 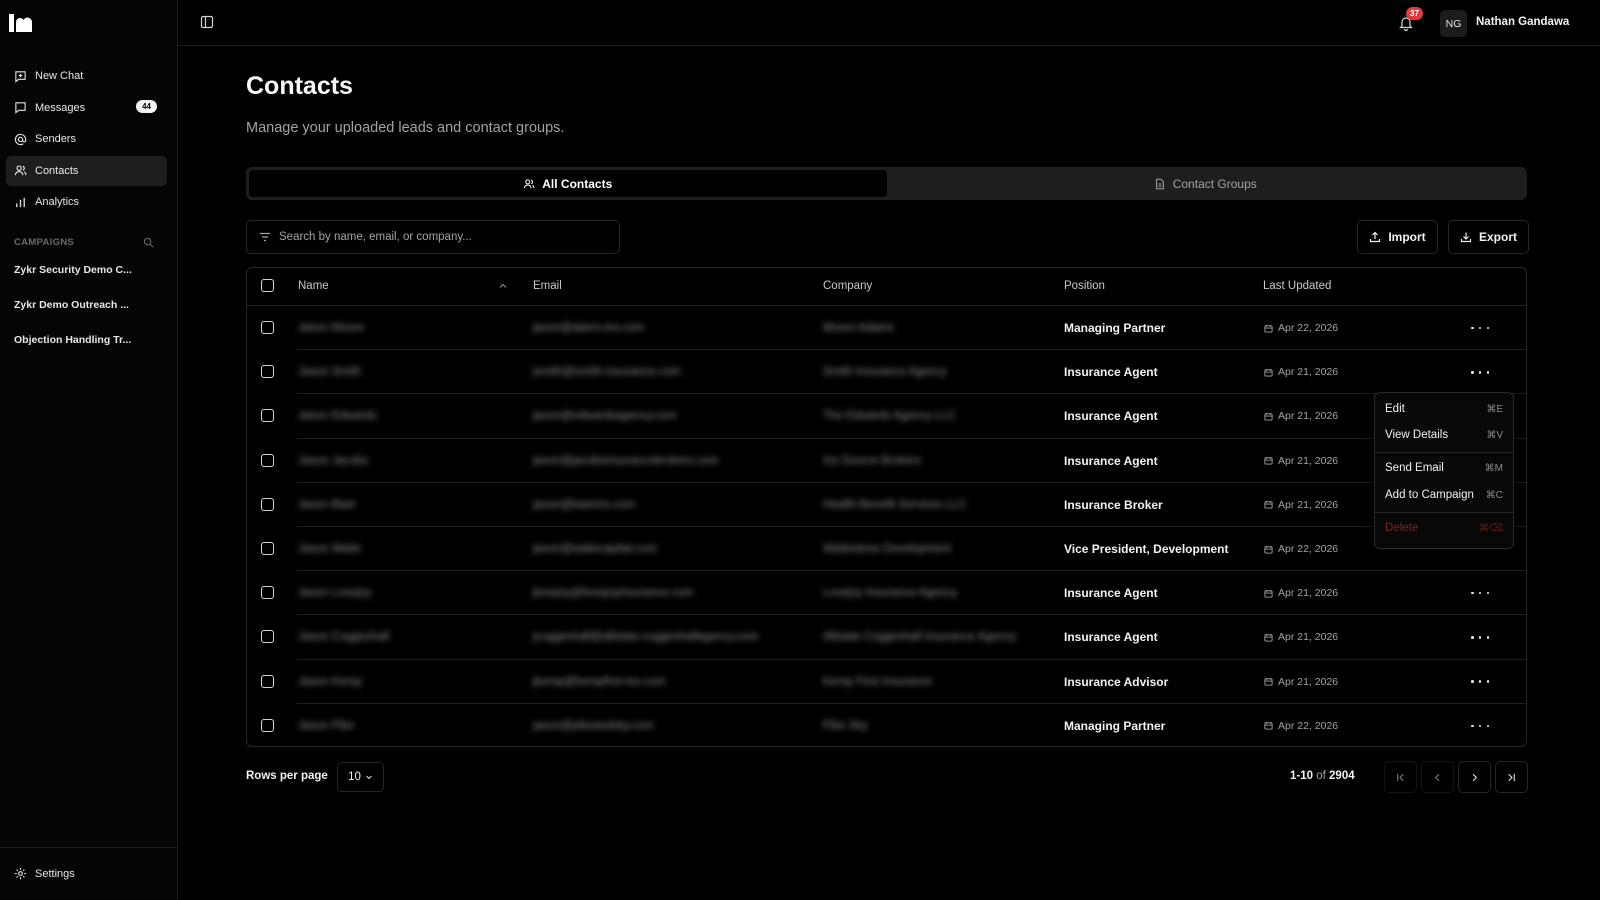 What do you see at coordinates (146, 106) in the screenshot?
I see `messages-count-badge: 44` at bounding box center [146, 106].